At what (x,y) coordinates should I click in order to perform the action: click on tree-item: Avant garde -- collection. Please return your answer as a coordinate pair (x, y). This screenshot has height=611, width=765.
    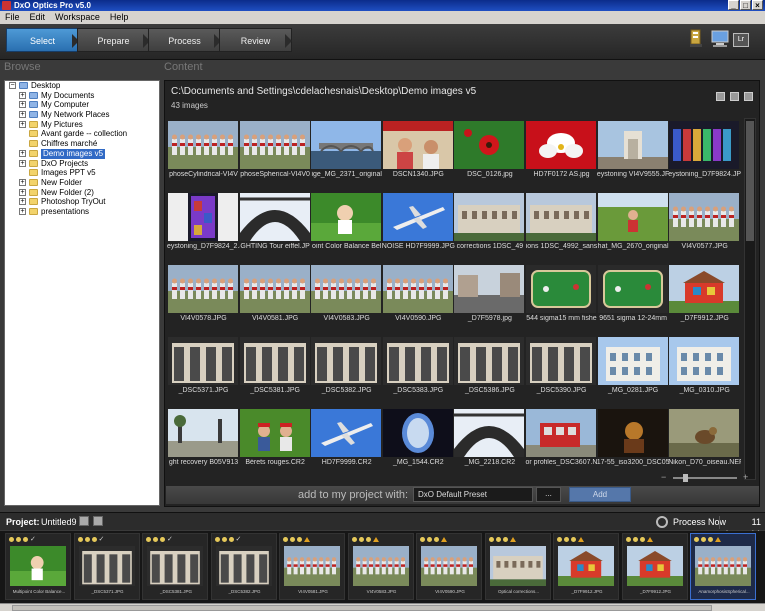
    Looking at the image, I should click on (82, 134).